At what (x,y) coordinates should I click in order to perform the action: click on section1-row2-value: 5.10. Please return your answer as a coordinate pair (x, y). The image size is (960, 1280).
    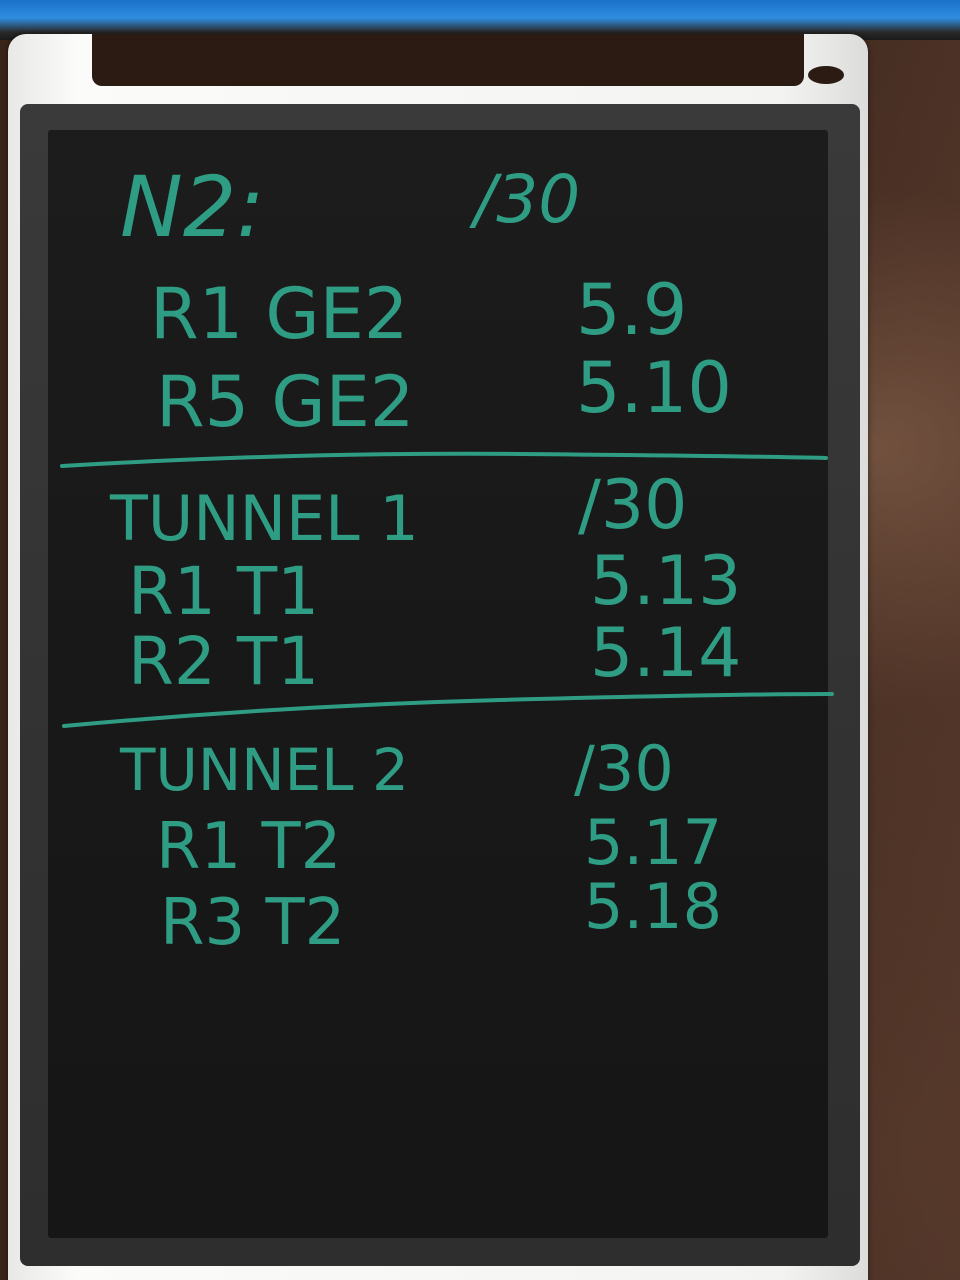
    Looking at the image, I should click on (654, 388).